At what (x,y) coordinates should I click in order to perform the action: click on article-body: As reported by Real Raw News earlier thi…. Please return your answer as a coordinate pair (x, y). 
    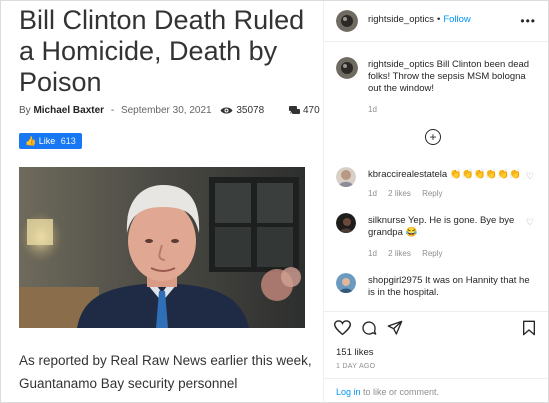
    Looking at the image, I should click on (165, 372).